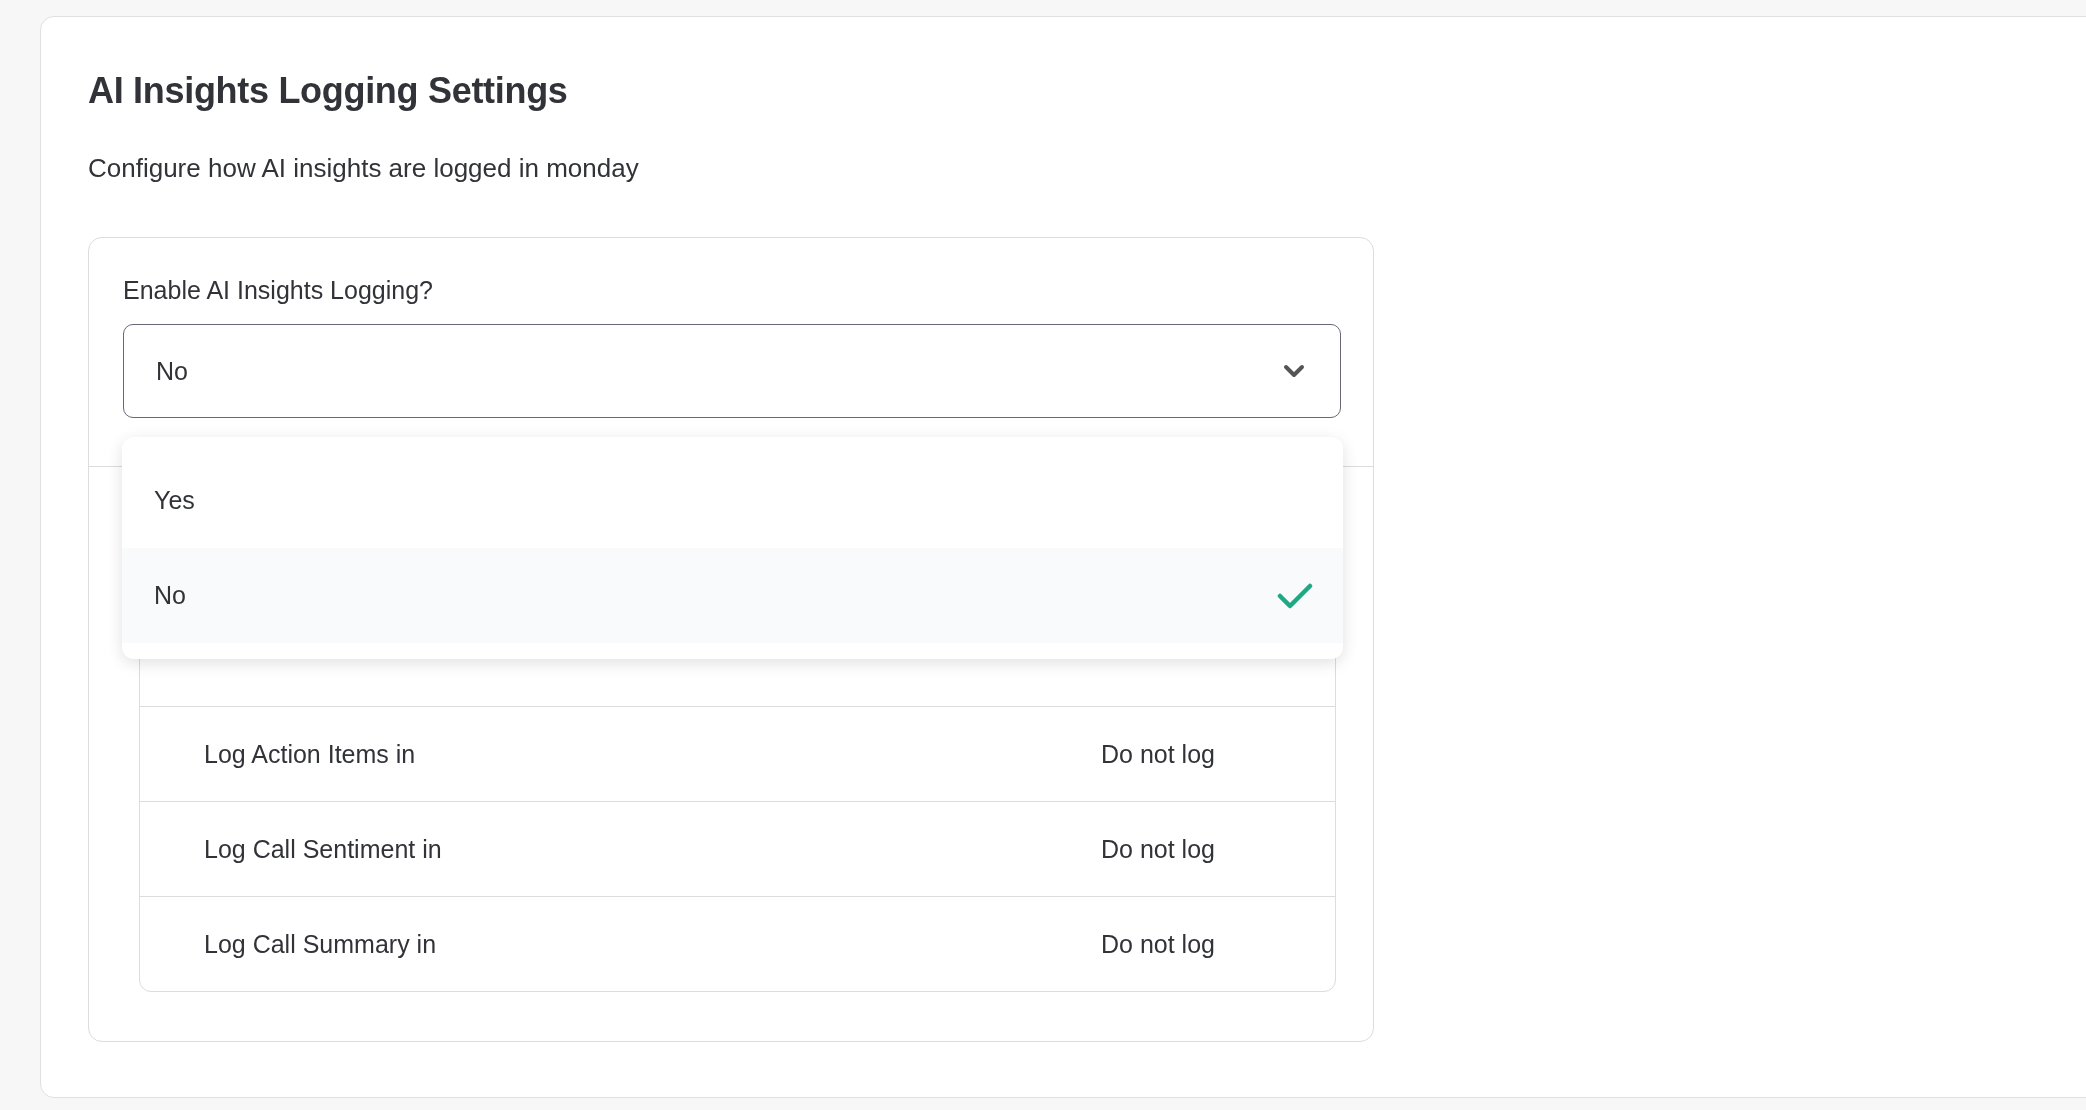 The image size is (2086, 1110). I want to click on dropdown-option: Yes, so click(732, 500).